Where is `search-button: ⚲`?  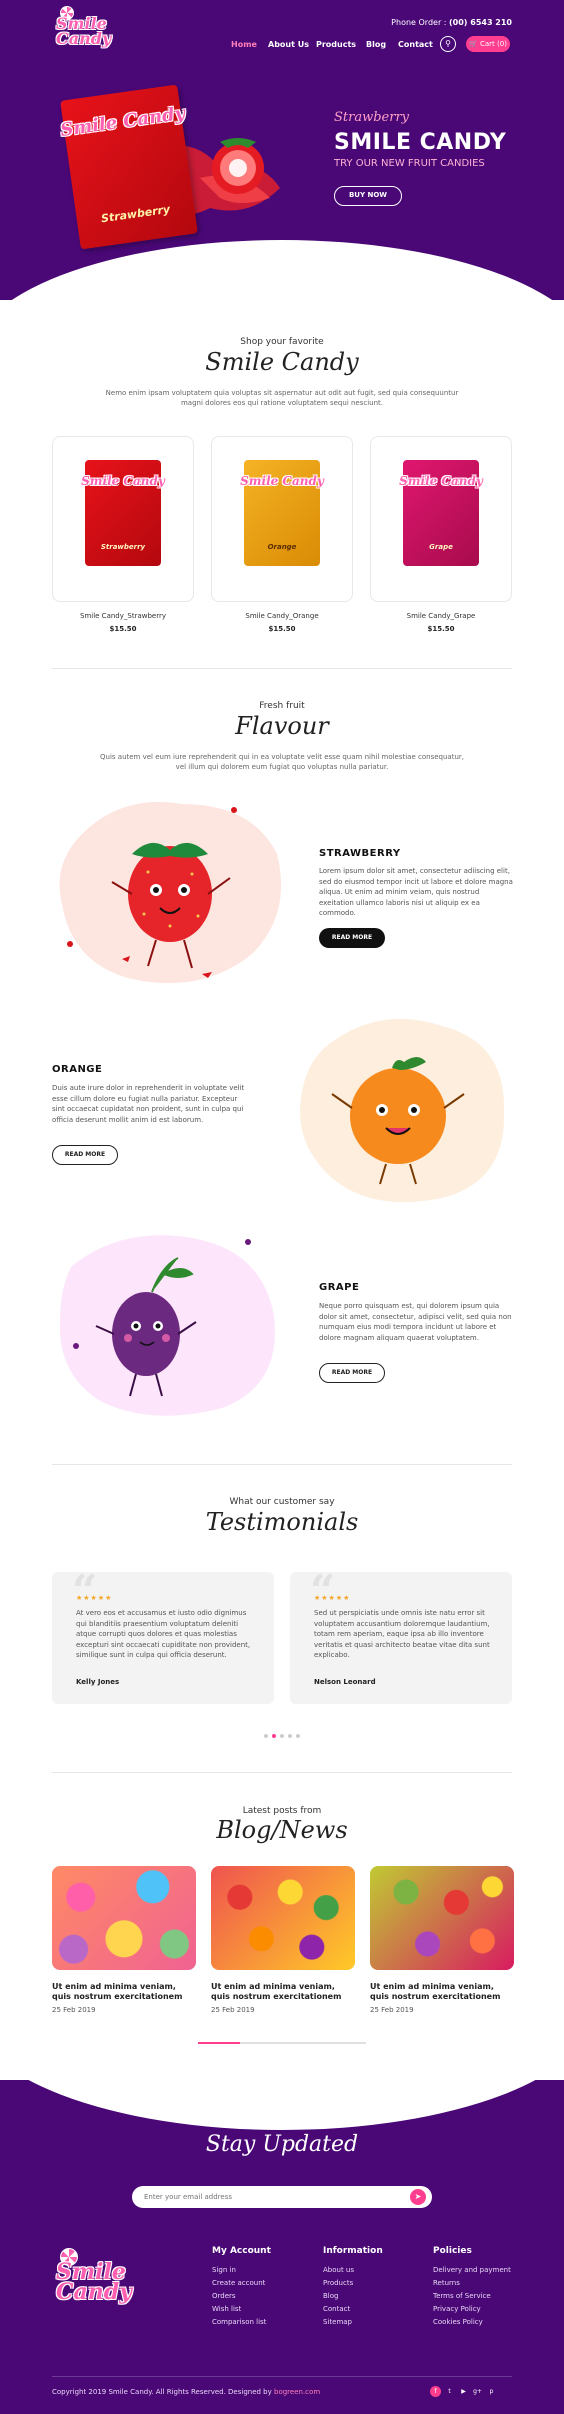 search-button: ⚲ is located at coordinates (448, 44).